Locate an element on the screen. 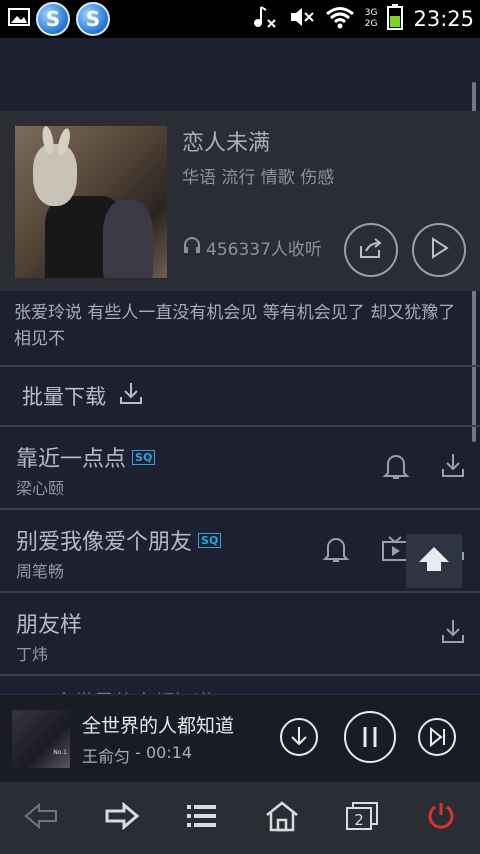 The width and height of the screenshot is (480, 854). song-artist: 丁炜 is located at coordinates (32, 654).